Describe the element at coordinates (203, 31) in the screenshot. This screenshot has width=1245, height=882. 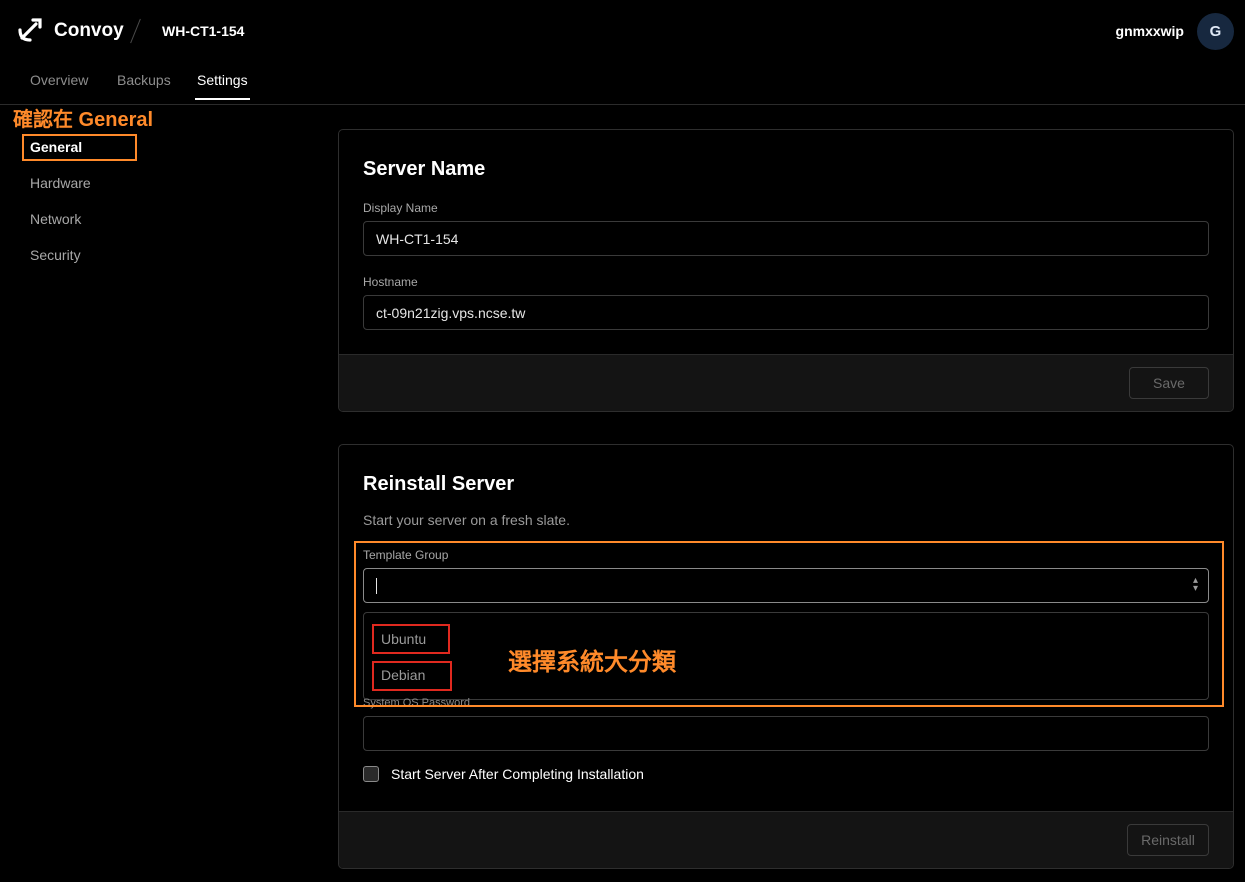
I see `breadcrumb-server-name: WH-CT1-154` at that location.